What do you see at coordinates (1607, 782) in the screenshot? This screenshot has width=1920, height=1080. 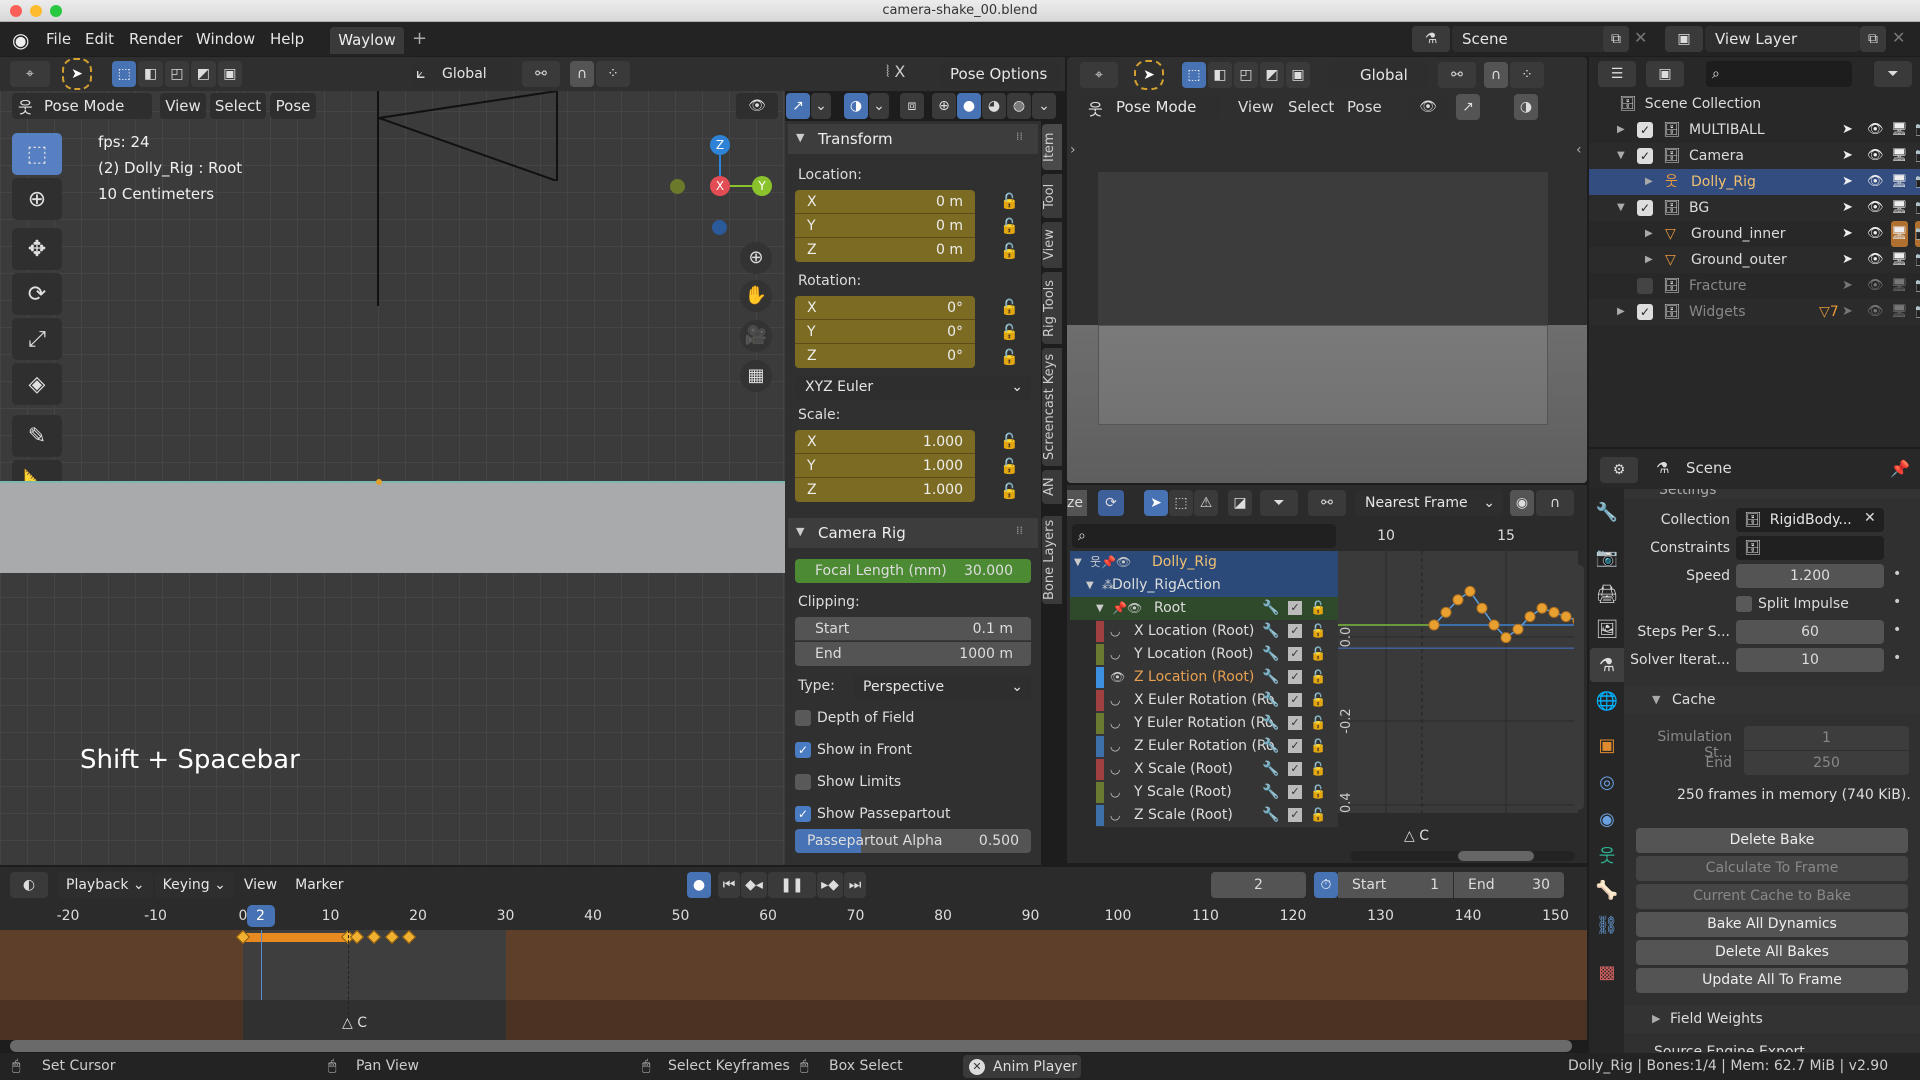 I see `tab-physics-icon: ◎` at bounding box center [1607, 782].